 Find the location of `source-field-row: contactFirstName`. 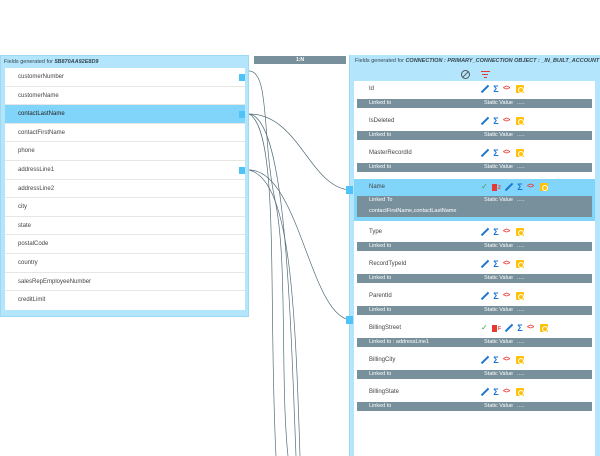

source-field-row: contactFirstName is located at coordinates (125, 133).